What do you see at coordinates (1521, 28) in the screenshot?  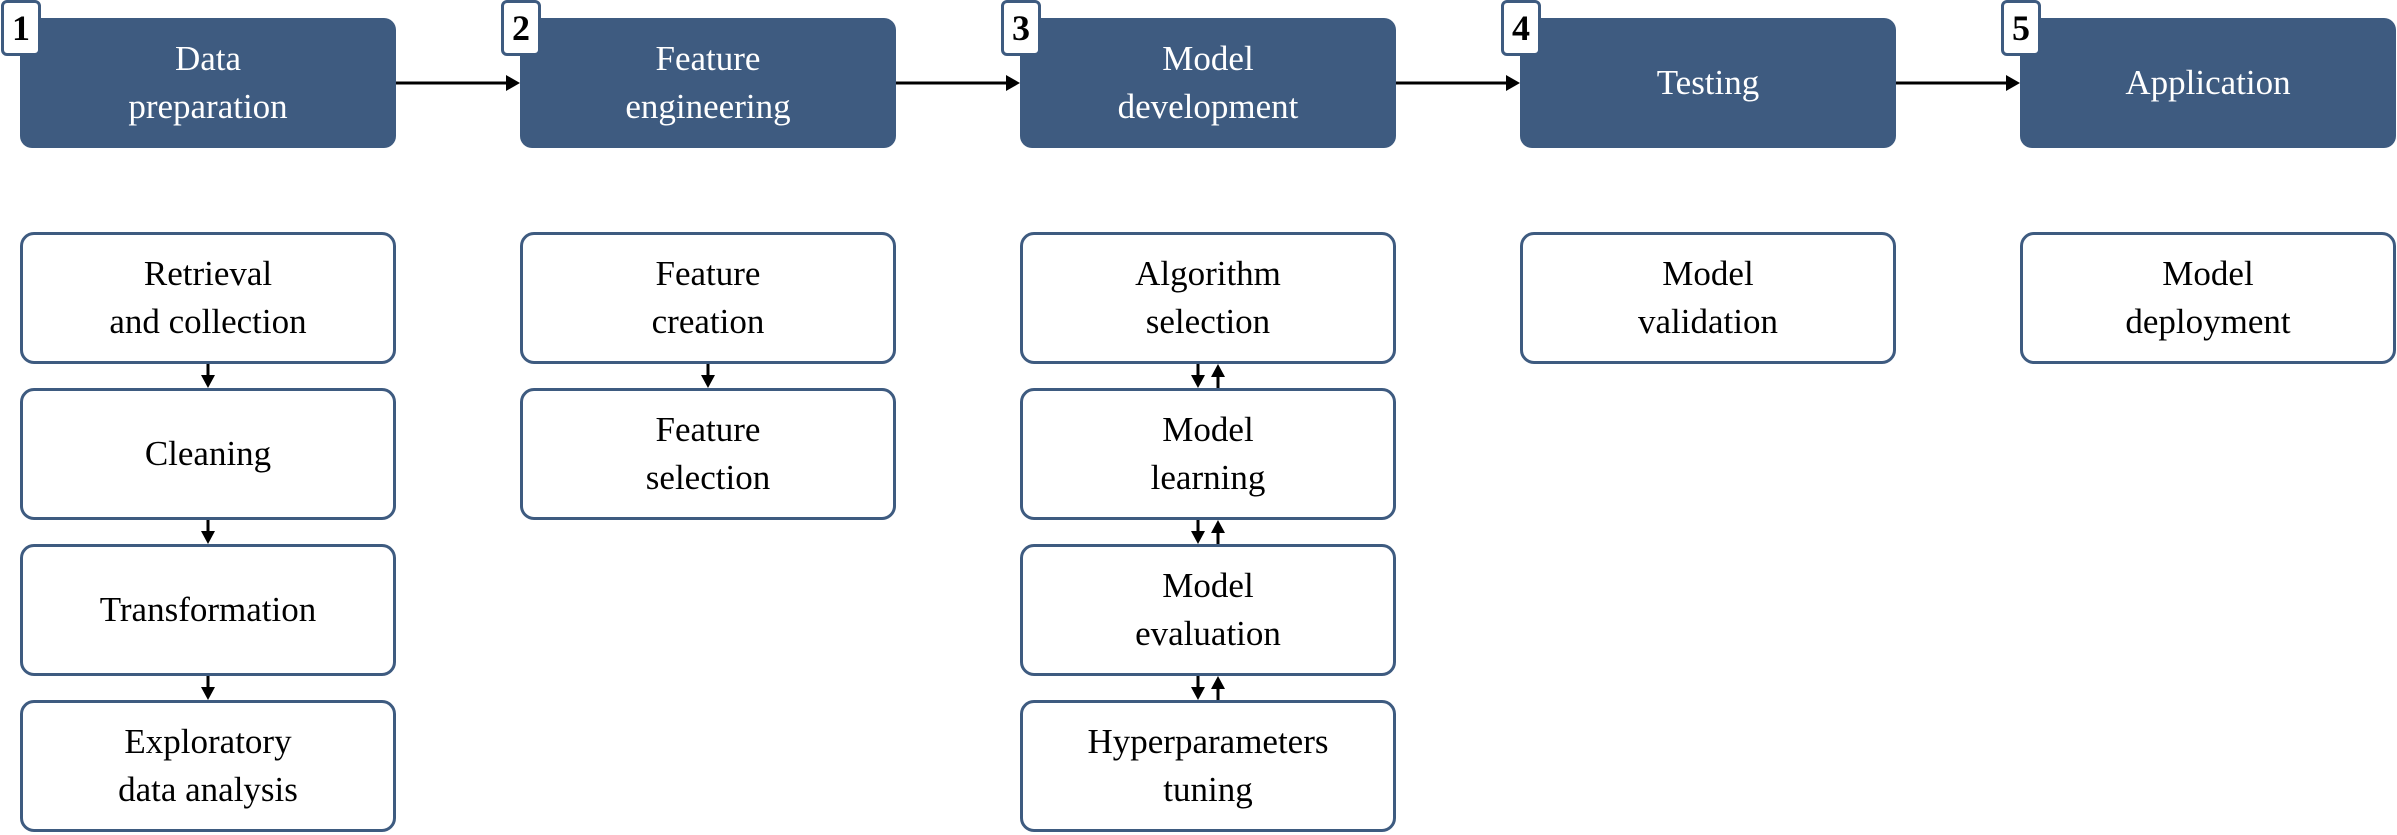 I see `stage-number-badge: 4` at bounding box center [1521, 28].